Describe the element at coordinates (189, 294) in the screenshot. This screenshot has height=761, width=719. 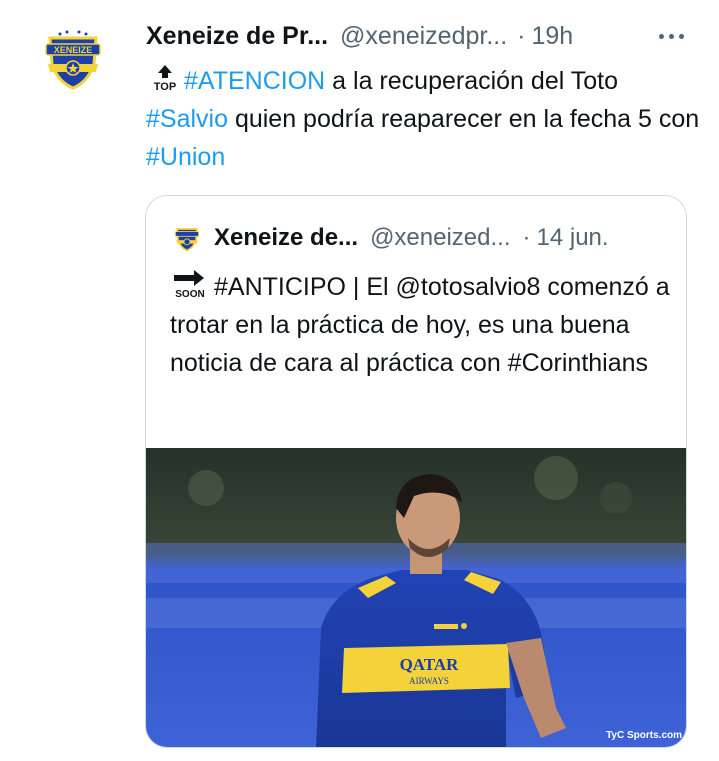
I see `soon-emoji-label: SOON` at that location.